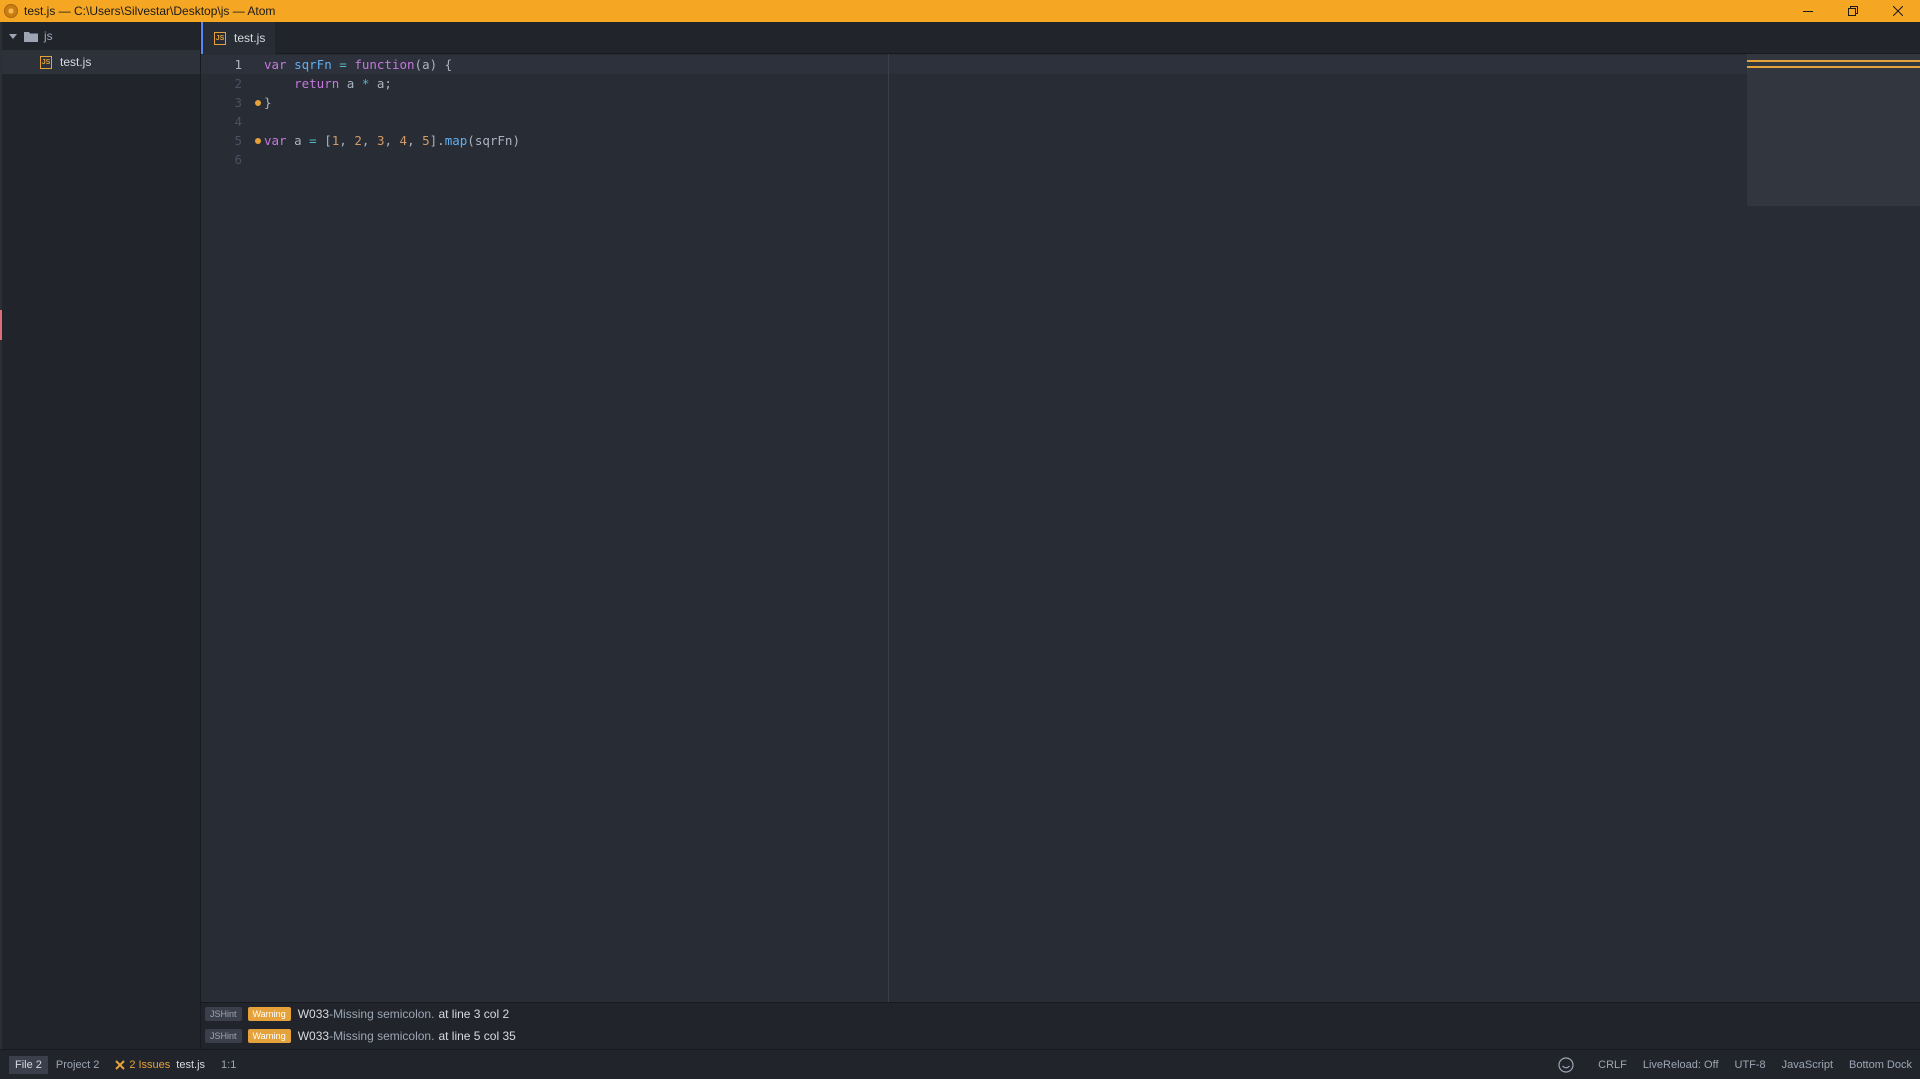 Image resolution: width=1920 pixels, height=1079 pixels. Describe the element at coordinates (238, 83) in the screenshot. I see `line-number: 2` at that location.